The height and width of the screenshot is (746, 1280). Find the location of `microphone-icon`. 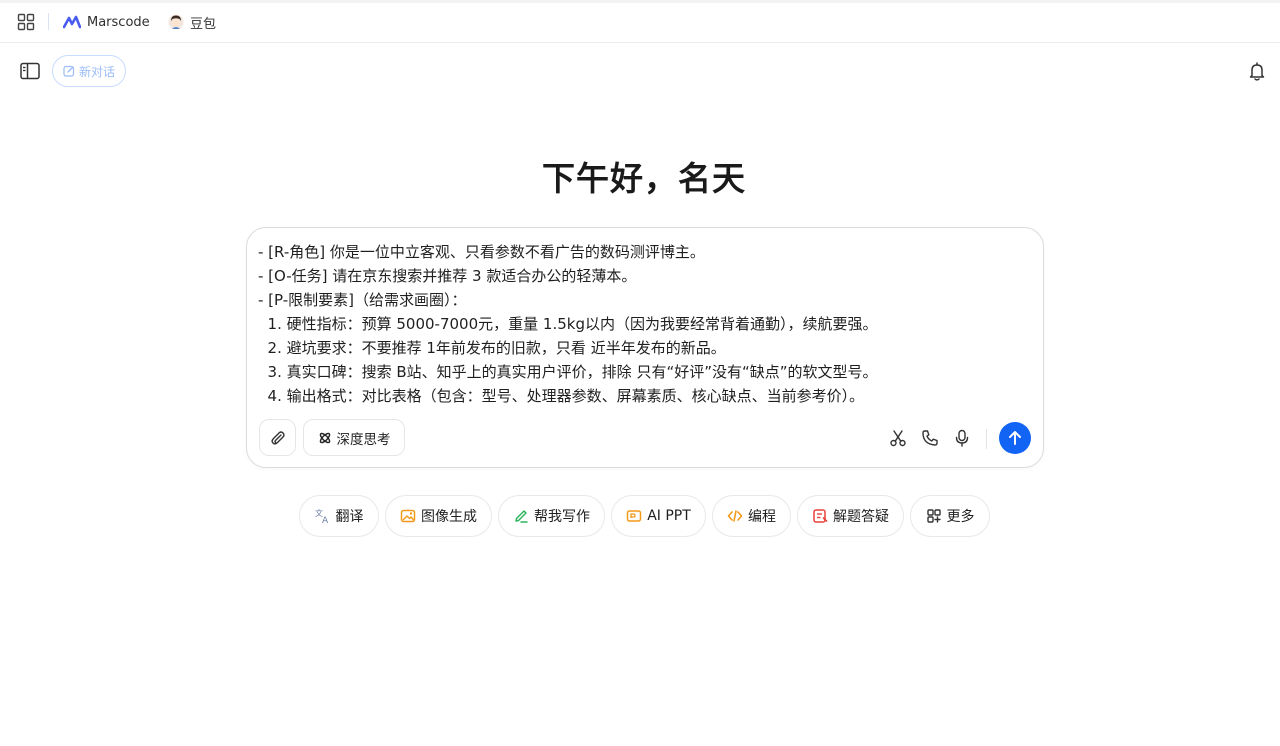

microphone-icon is located at coordinates (962, 438).